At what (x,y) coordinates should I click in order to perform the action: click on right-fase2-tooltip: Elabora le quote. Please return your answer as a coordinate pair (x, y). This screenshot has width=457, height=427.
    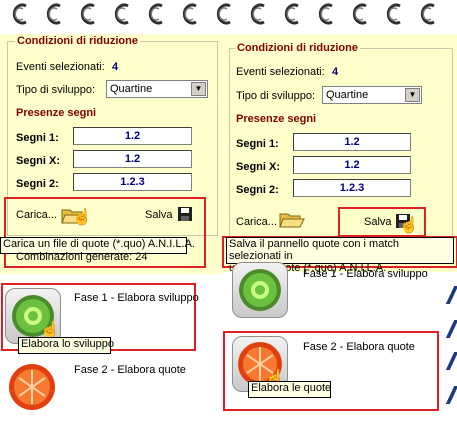
    Looking at the image, I should click on (289, 389).